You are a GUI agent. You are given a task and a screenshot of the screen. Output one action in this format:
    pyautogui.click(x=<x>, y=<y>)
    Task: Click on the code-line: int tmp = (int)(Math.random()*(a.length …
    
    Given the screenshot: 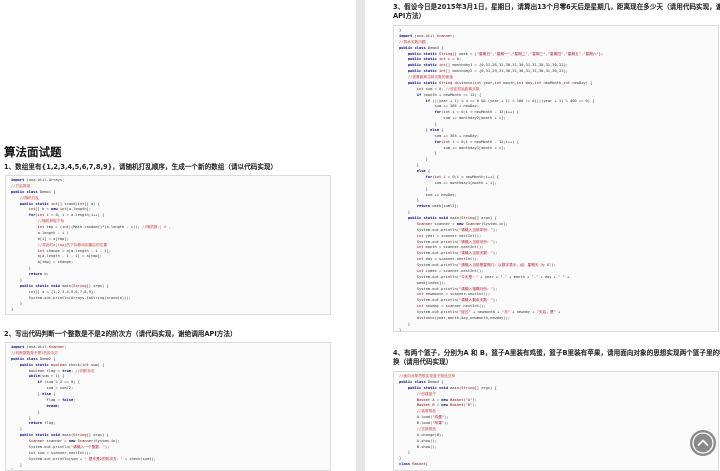 What is the action you would take?
    pyautogui.click(x=104, y=227)
    